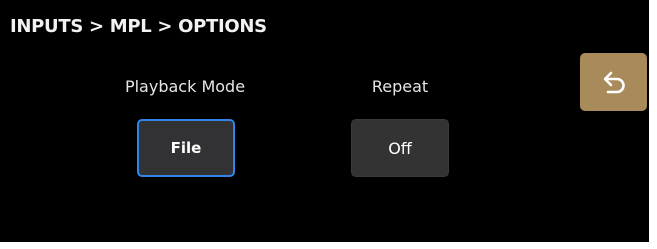  What do you see at coordinates (138, 26) in the screenshot?
I see `breadcrumb: INPUTS > MPL > OPTIONS` at bounding box center [138, 26].